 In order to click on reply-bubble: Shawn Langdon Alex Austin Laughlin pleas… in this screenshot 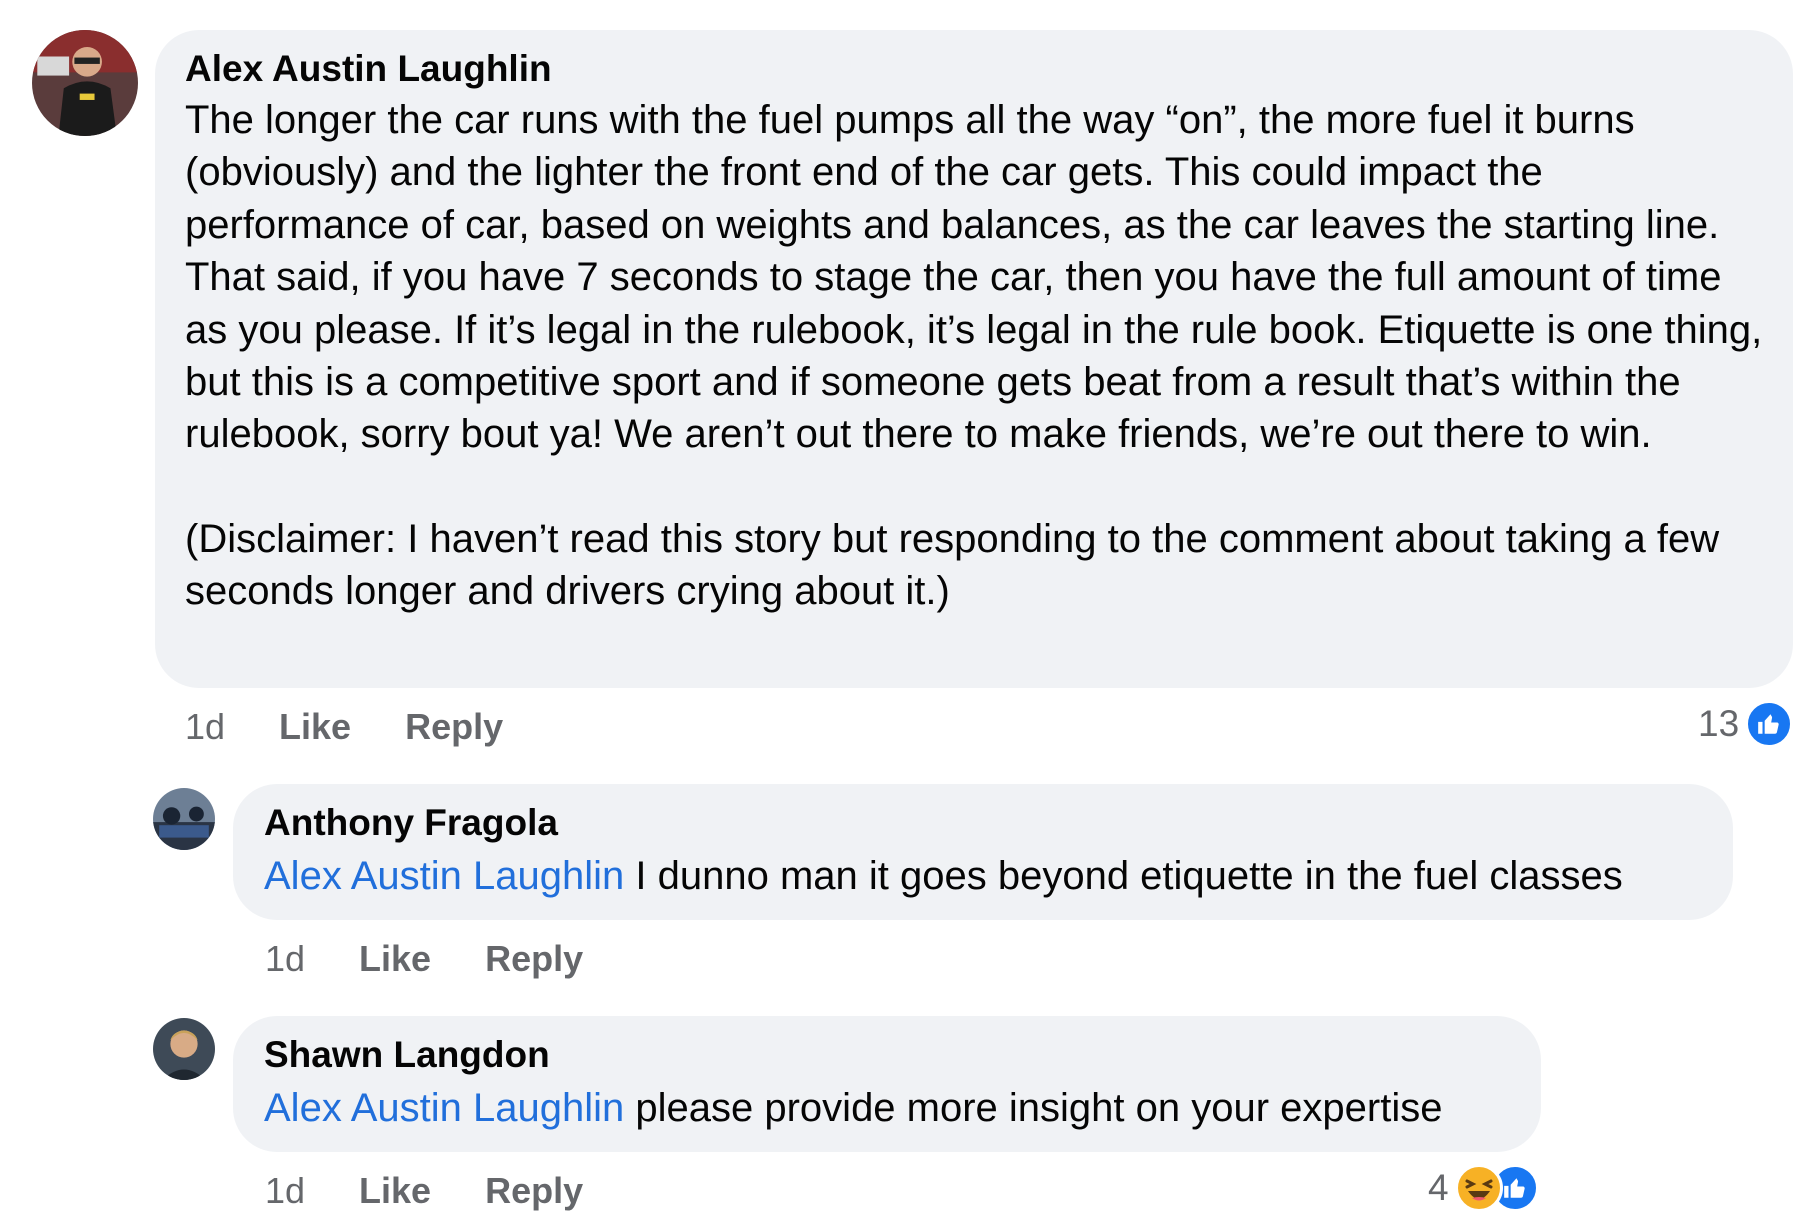, I will do `click(887, 1084)`.